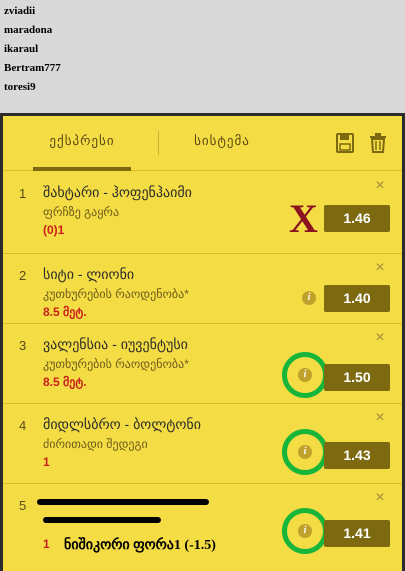 Image resolution: width=405 pixels, height=571 pixels. What do you see at coordinates (28, 30) in the screenshot?
I see `user-name: maradona` at bounding box center [28, 30].